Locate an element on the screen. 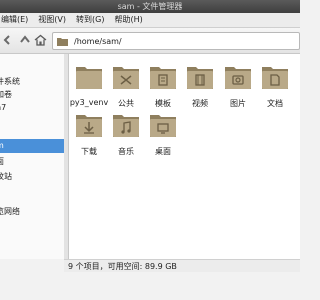  file-item: 桌面 is located at coordinates (163, 132).